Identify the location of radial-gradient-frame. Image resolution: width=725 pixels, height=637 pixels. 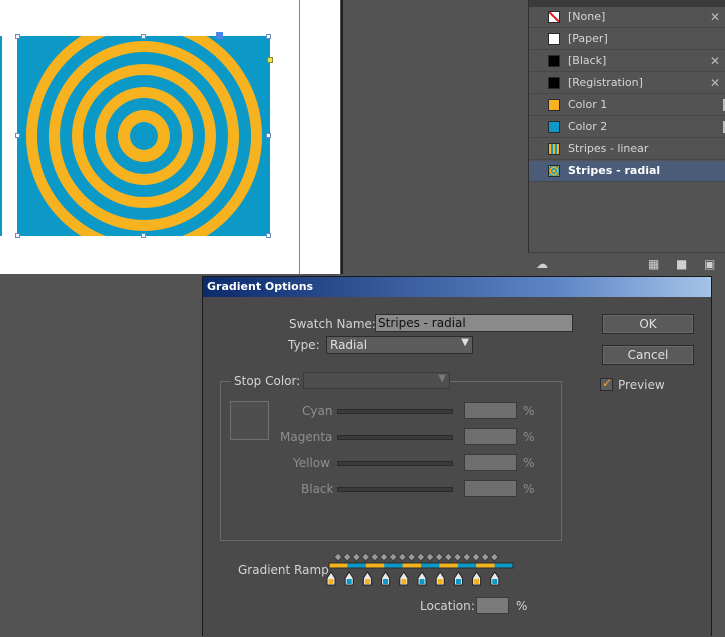
(143, 136).